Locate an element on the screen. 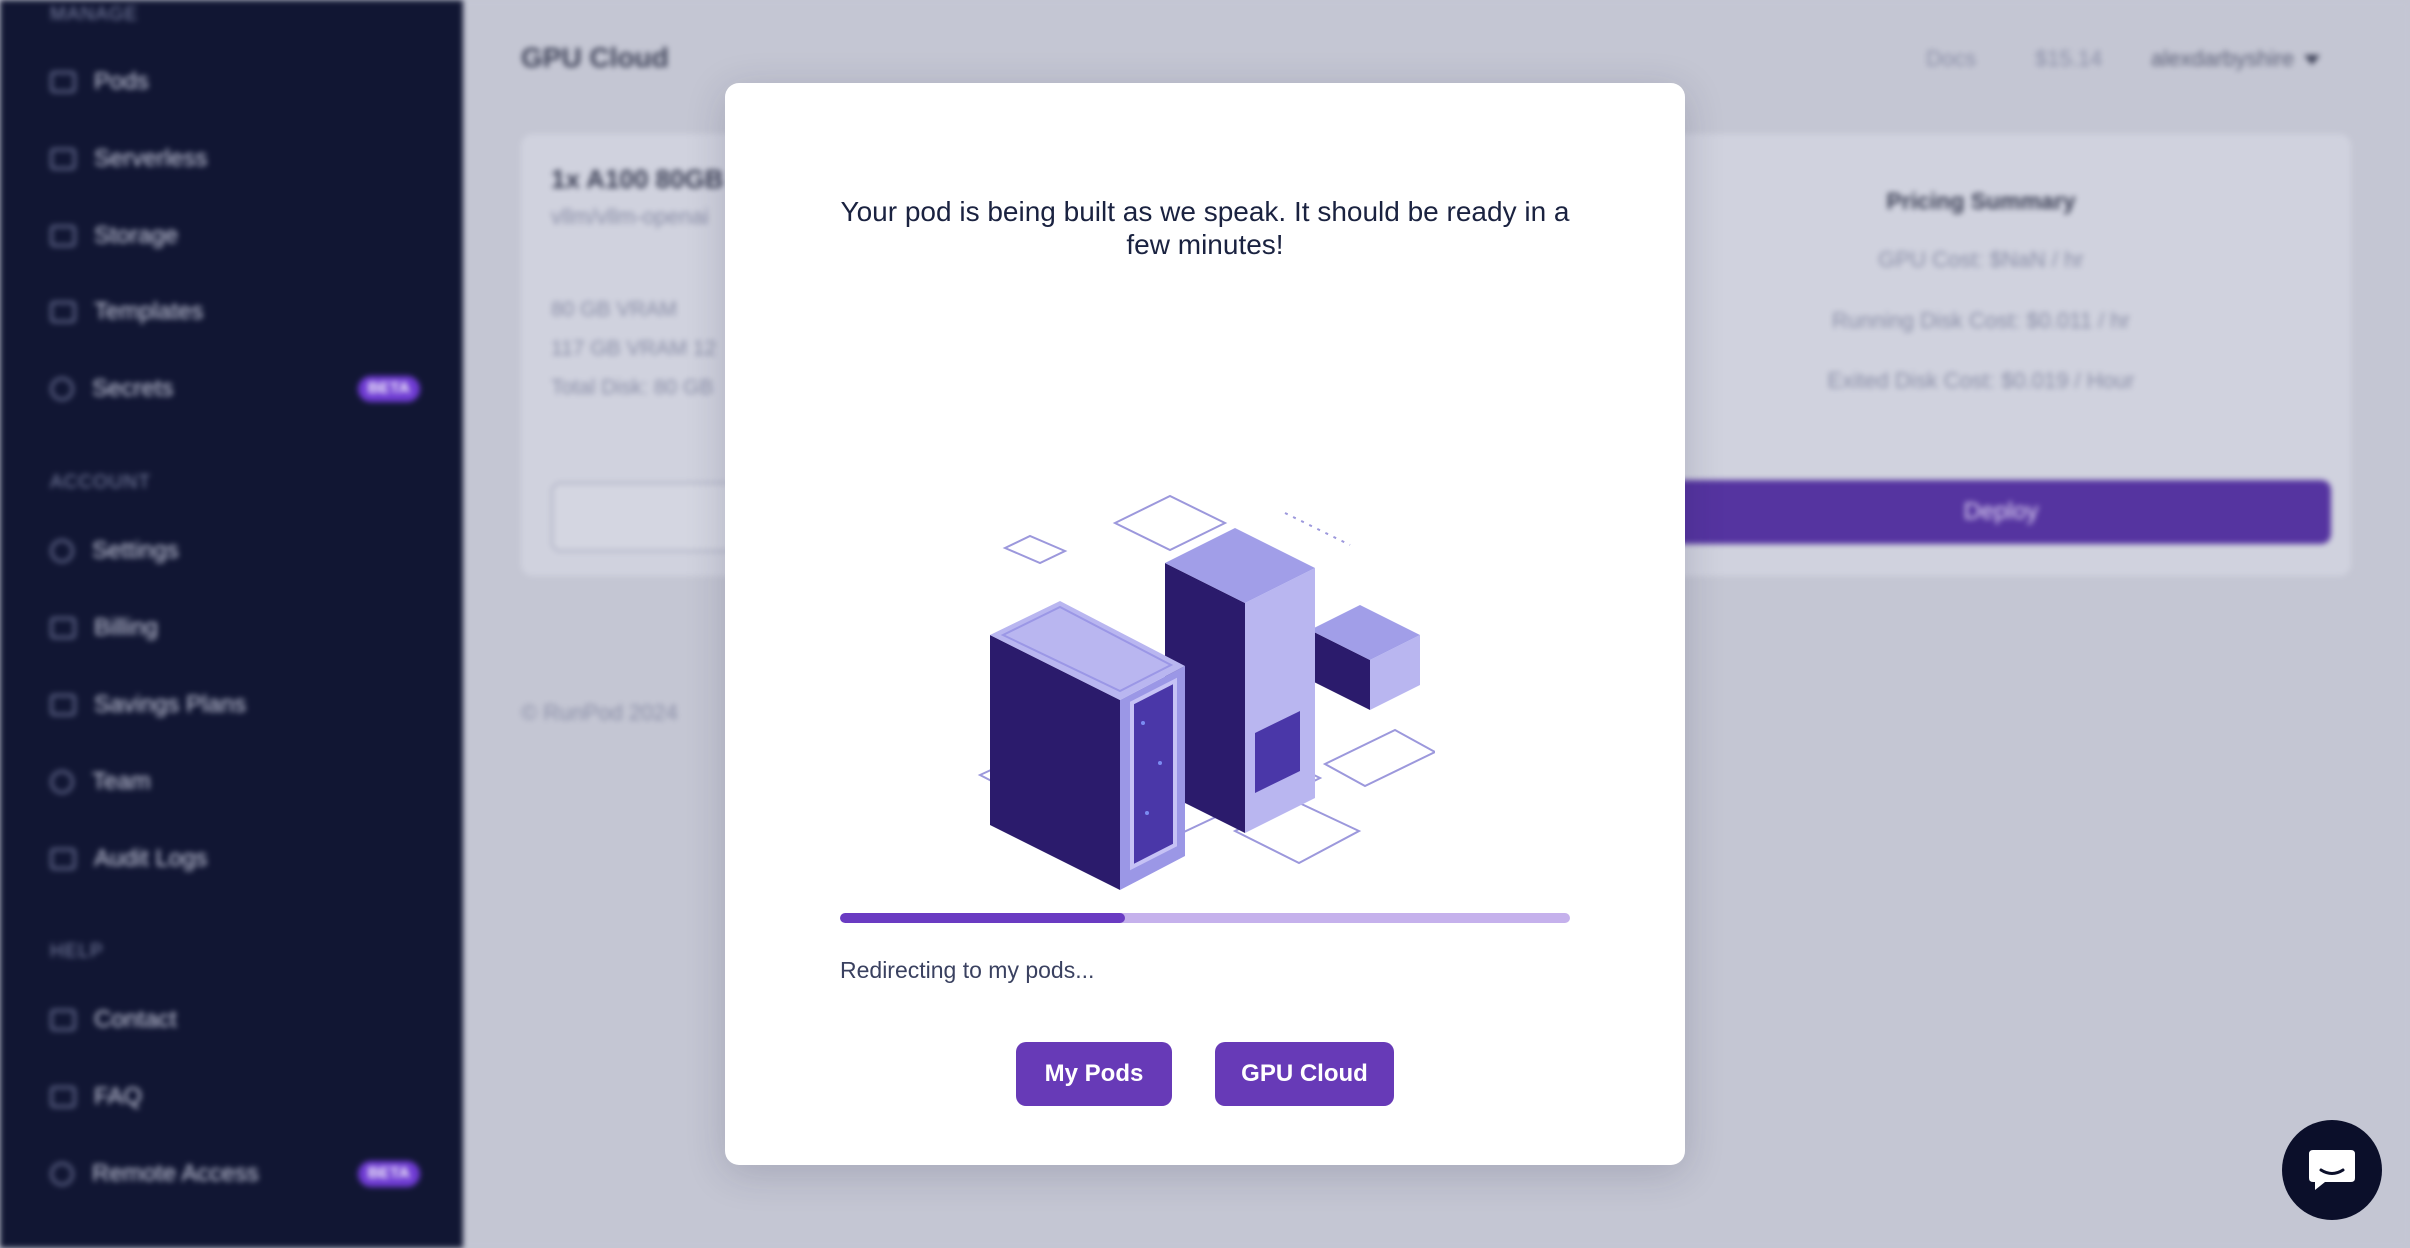  sidebar-item-settings: Settings is located at coordinates (235, 551).